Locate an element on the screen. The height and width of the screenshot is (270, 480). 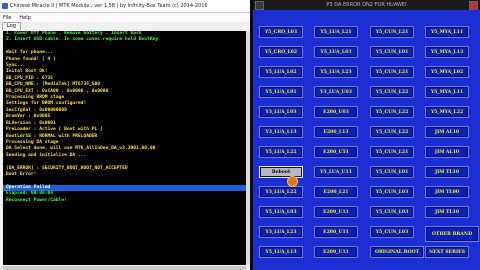
model-button-y5-lua-l02: Y5_LUA_L02 is located at coordinates (281, 72).